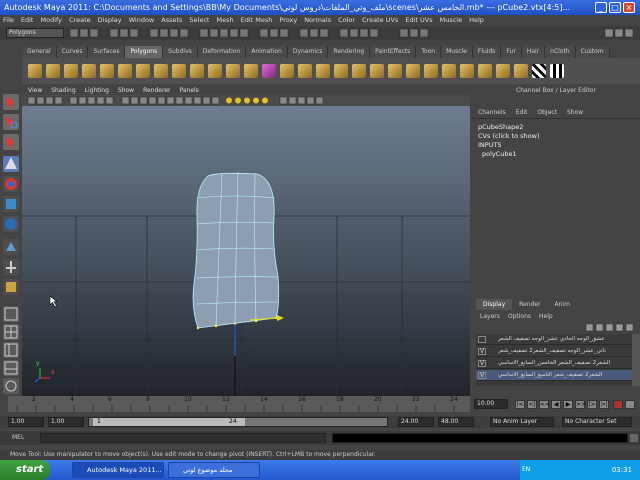 Image resolution: width=640 pixels, height=480 pixels. What do you see at coordinates (323, 71) in the screenshot?
I see `split-icon` at bounding box center [323, 71].